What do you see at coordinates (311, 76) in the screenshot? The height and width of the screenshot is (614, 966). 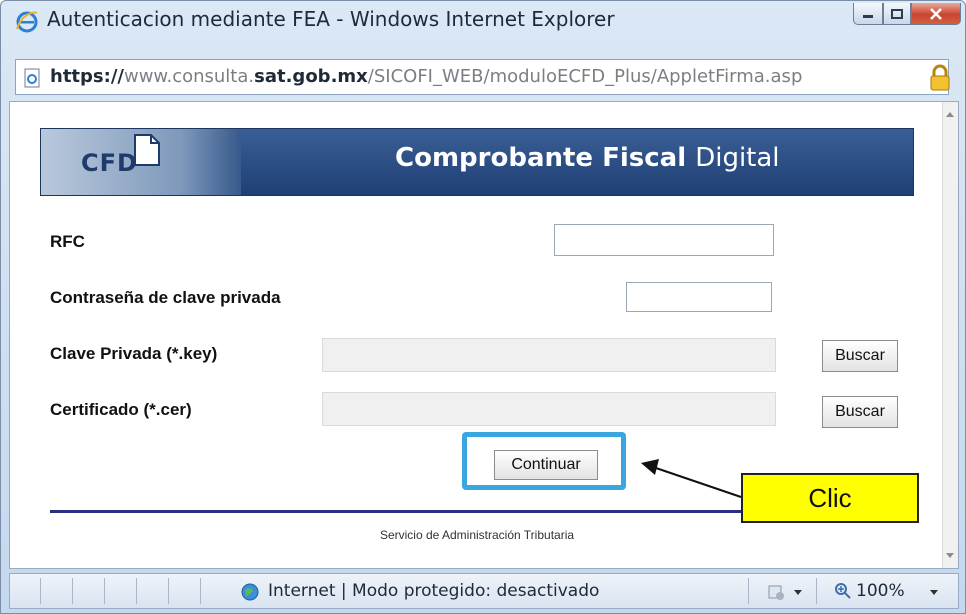 I see `url-domain: sat.gob.mx` at bounding box center [311, 76].